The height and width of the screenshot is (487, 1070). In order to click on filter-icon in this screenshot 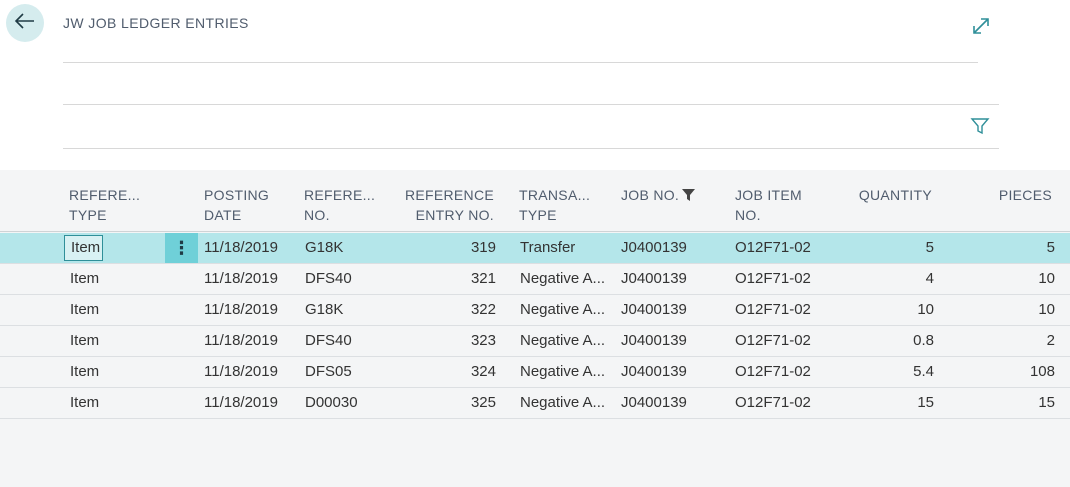, I will do `click(980, 129)`.